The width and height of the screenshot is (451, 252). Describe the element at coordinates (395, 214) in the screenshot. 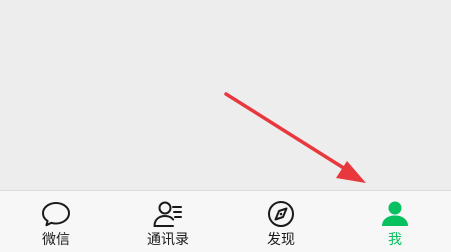

I see `person-icon` at that location.